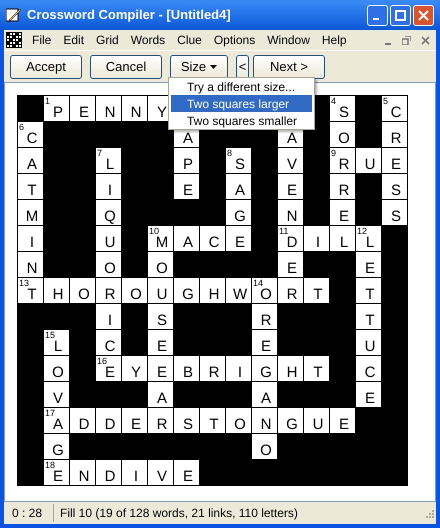  I want to click on clue-number: 18, so click(50, 465).